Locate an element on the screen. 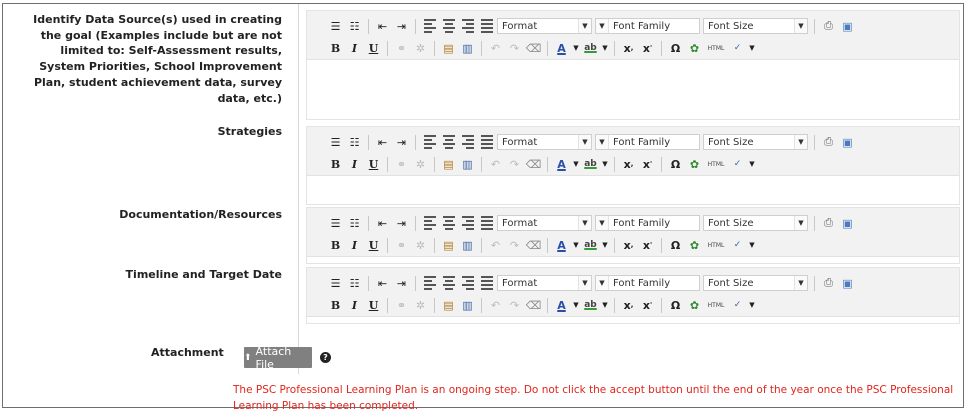 This screenshot has height=414, width=968. attach-file-button: ⬆ Attach File is located at coordinates (278, 358).